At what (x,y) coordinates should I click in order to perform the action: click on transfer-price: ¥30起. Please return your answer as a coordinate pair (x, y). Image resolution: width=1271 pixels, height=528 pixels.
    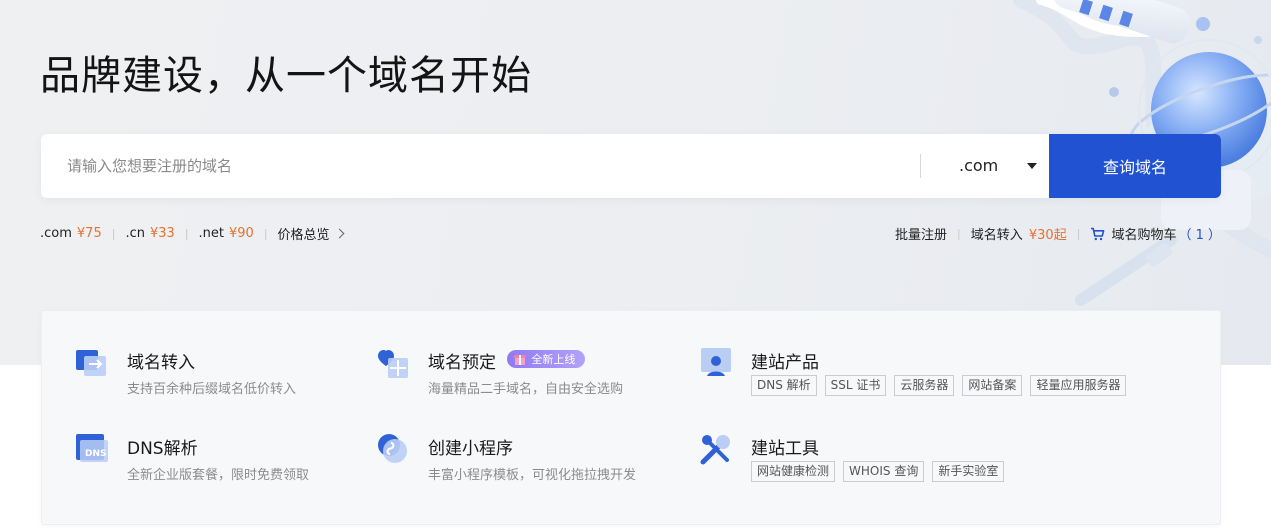
    Looking at the image, I should click on (1047, 235).